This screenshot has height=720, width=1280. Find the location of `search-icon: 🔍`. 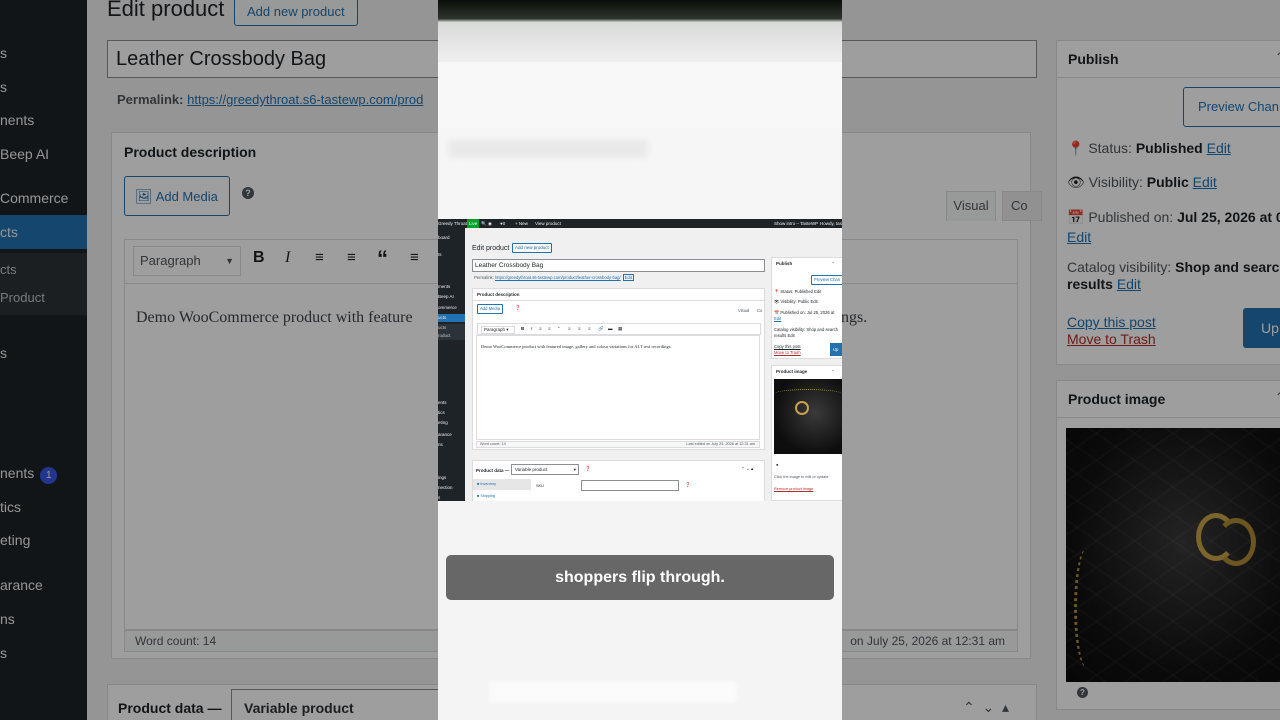

search-icon: 🔍 is located at coordinates (484, 223).